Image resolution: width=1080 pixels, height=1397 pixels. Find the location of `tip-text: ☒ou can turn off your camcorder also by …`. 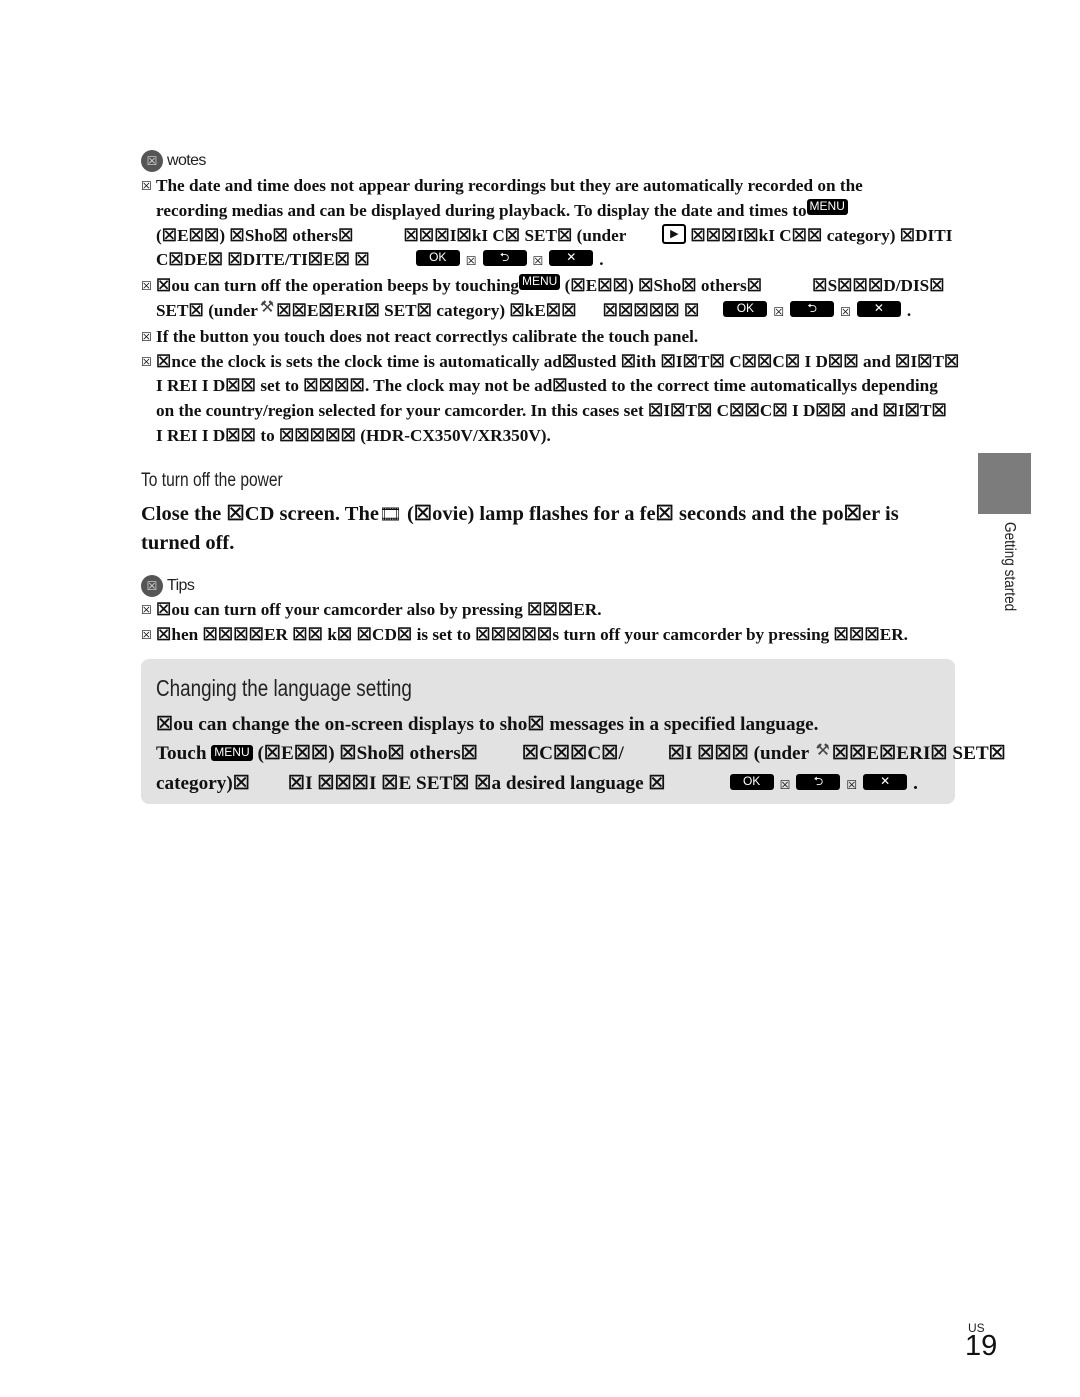

tip-text: ☒ou can turn off your camcorder also by … is located at coordinates (379, 609).